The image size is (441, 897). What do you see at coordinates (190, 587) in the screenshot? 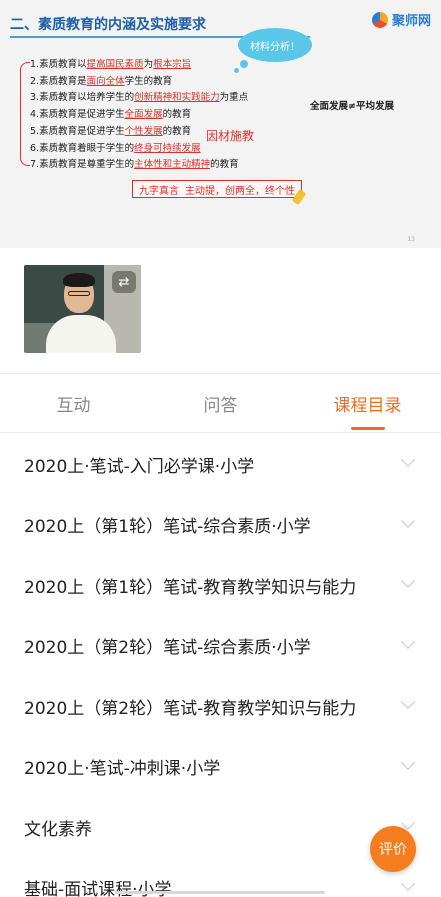
I see `course-title: 2020上（第1轮）笔试-教育教学知识与能力` at bounding box center [190, 587].